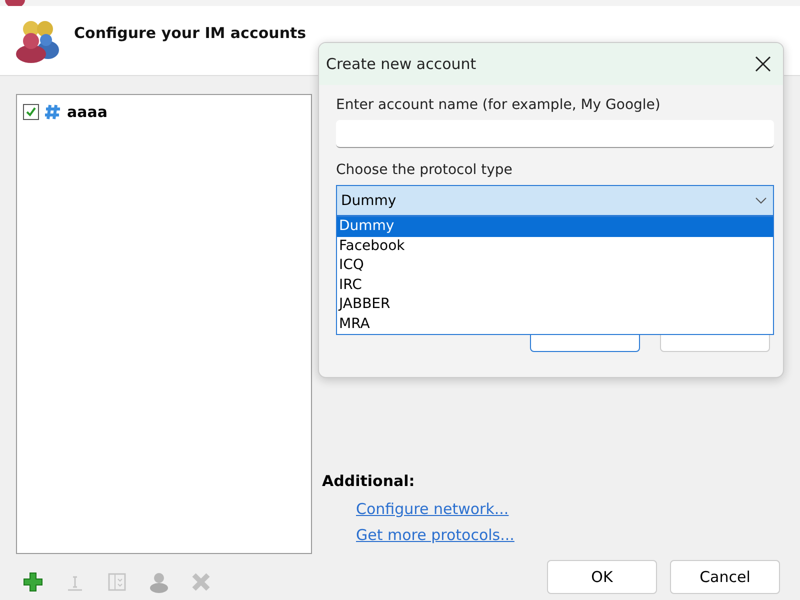  What do you see at coordinates (369, 481) in the screenshot?
I see `additional-heading: Additional:` at bounding box center [369, 481].